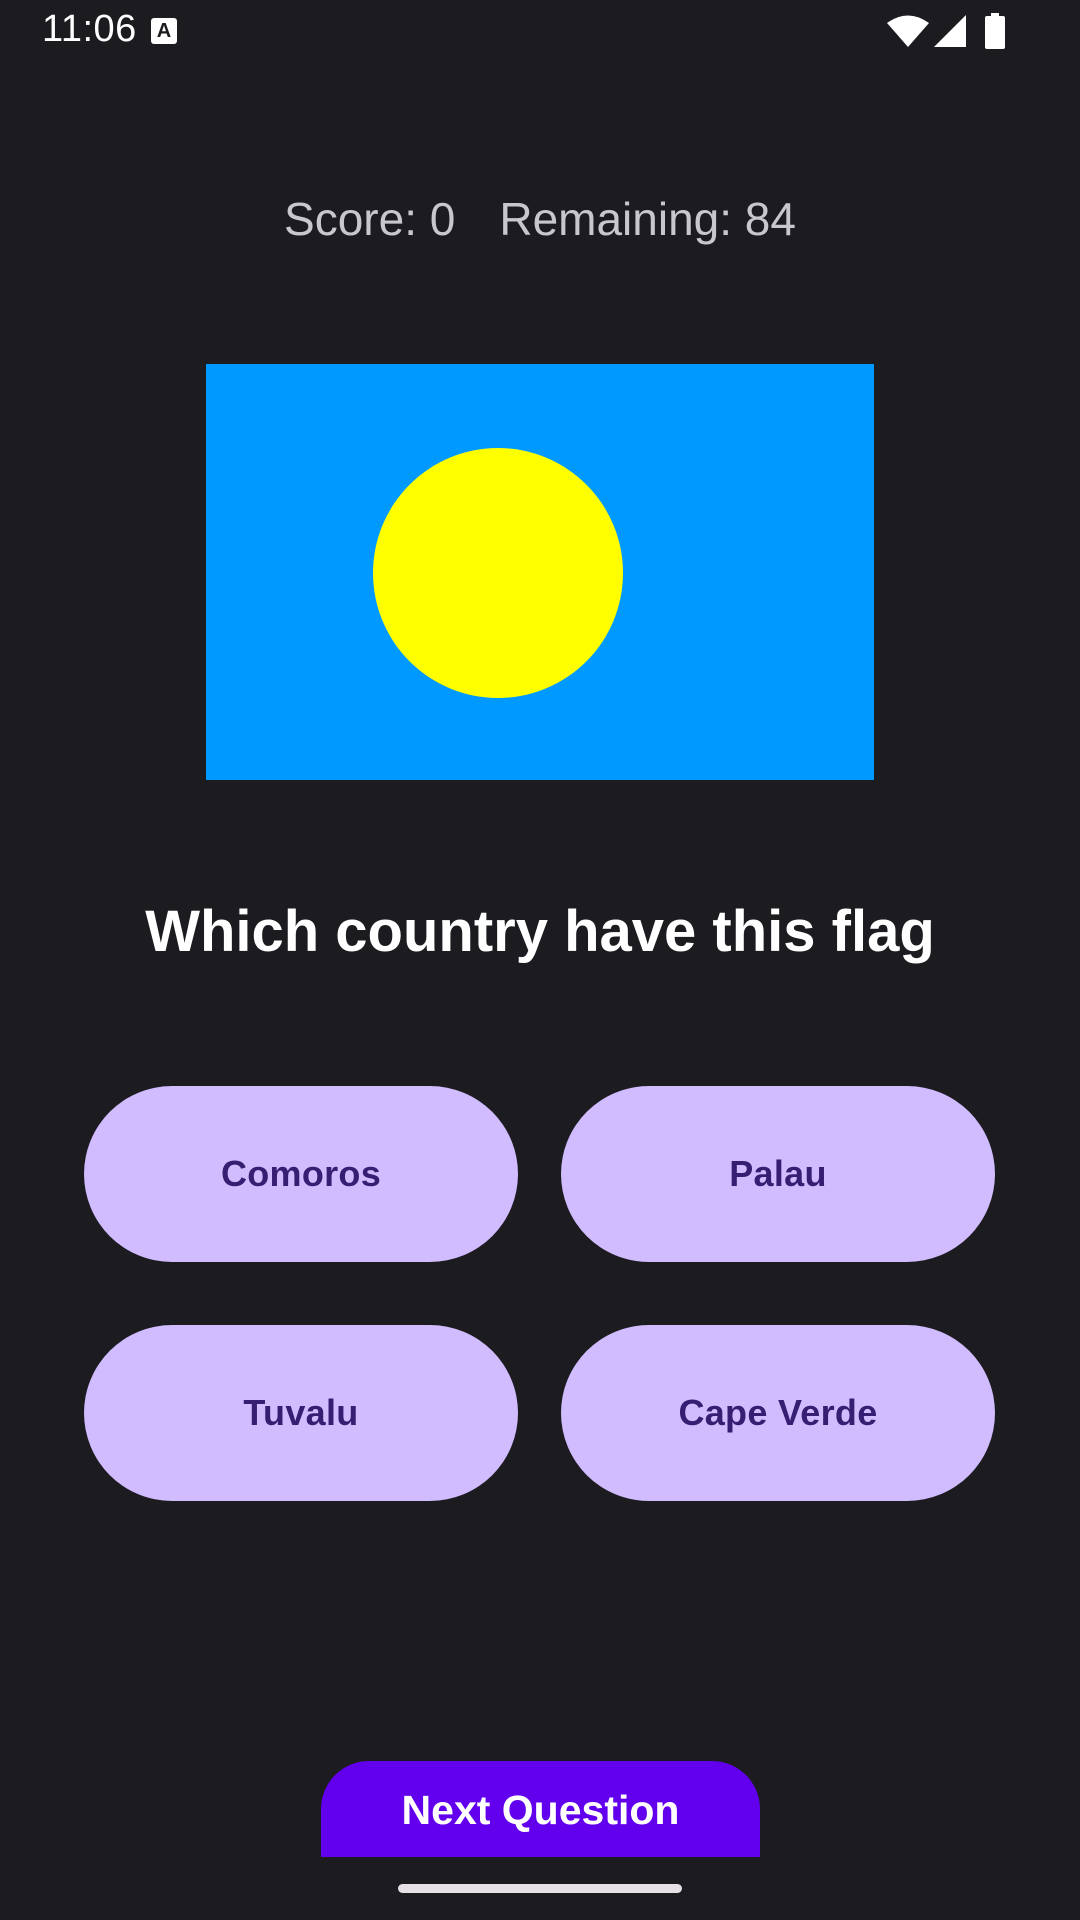 The width and height of the screenshot is (1080, 1920). I want to click on flag-image, so click(540, 572).